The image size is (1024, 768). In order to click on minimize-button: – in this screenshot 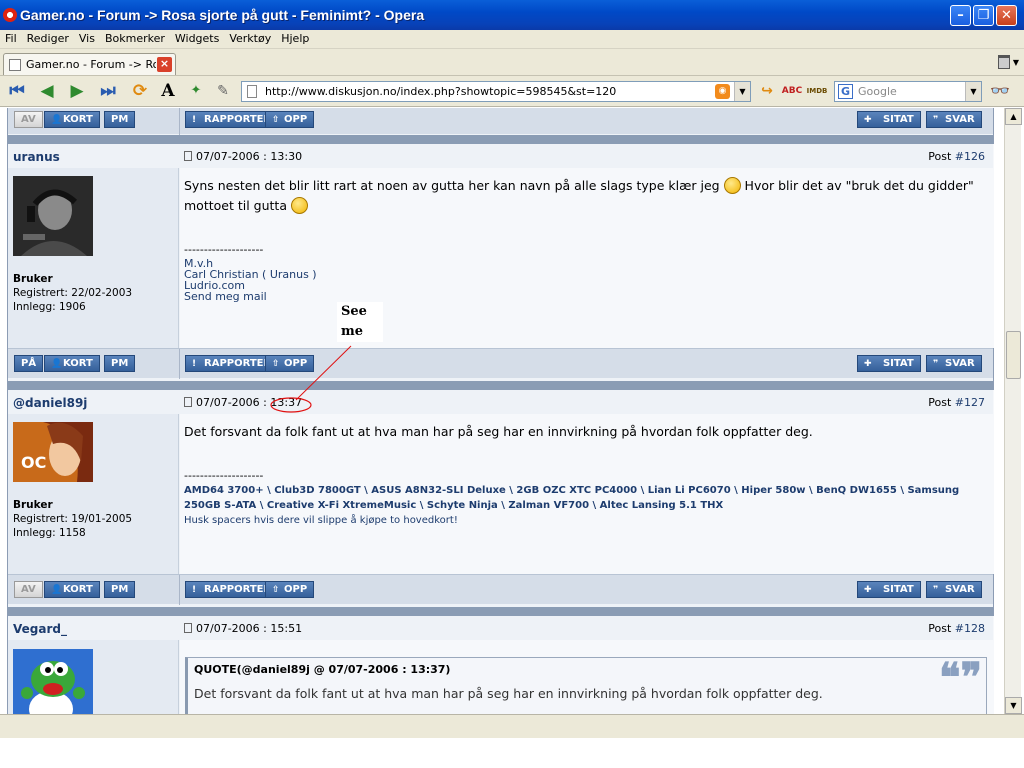, I will do `click(960, 15)`.